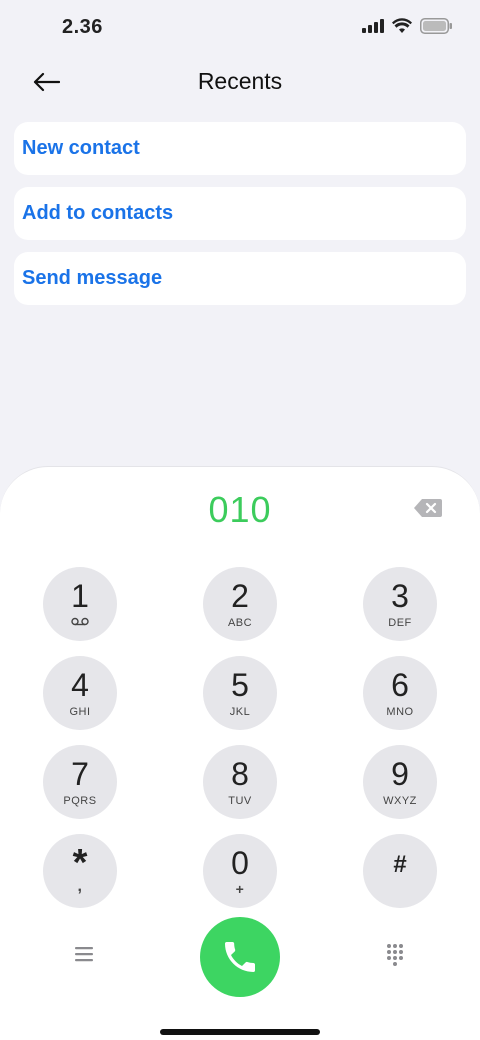  Describe the element at coordinates (80, 863) in the screenshot. I see `key-digit: *` at that location.